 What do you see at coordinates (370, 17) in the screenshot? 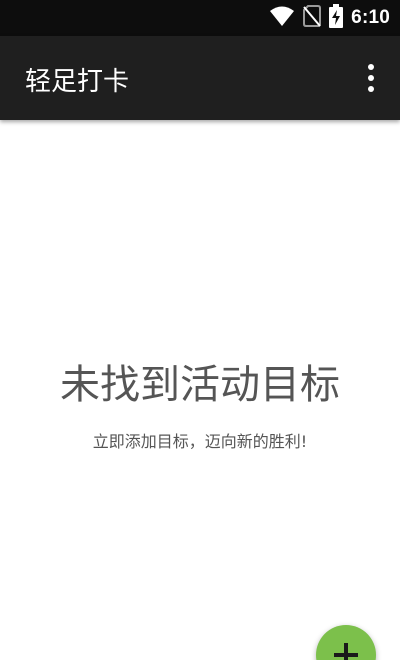
I see `status-time: 6:10` at bounding box center [370, 17].